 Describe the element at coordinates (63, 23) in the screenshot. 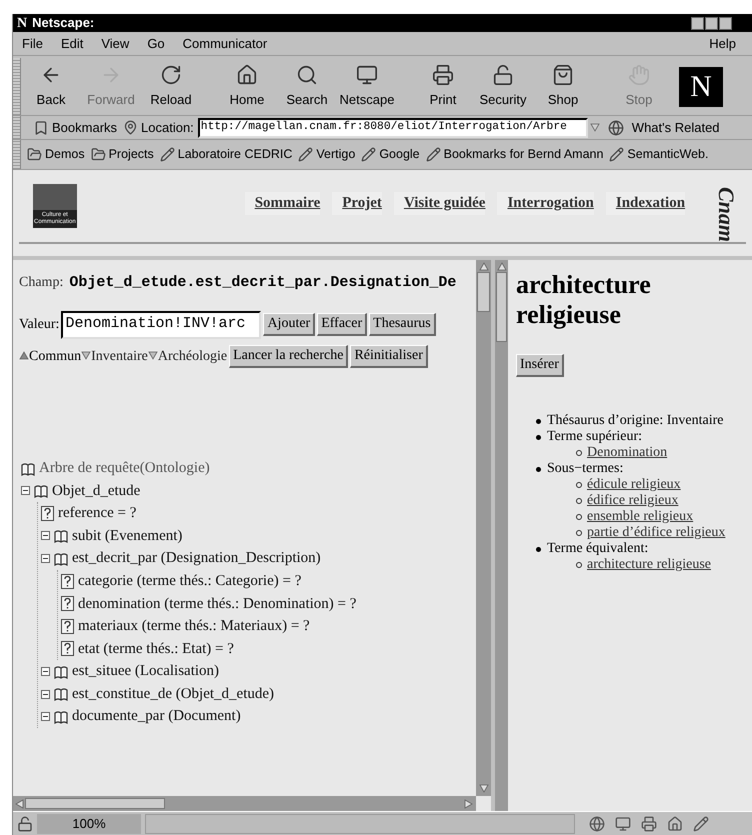

I see `window-title: Netscape:` at that location.